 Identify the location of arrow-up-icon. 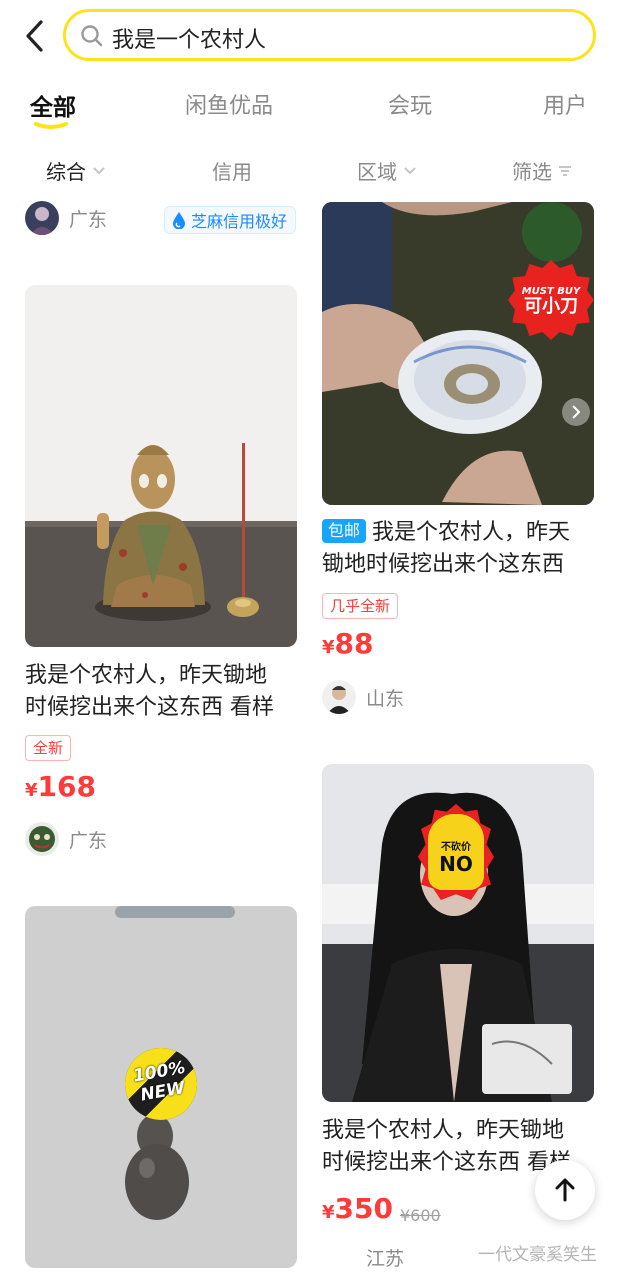
(565, 1190).